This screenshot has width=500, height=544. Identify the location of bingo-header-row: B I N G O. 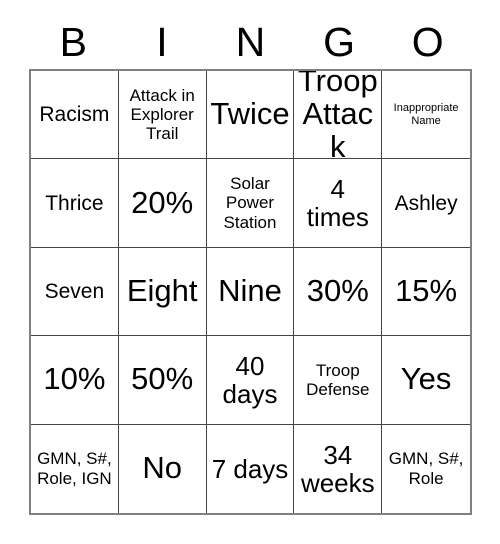
(250, 42).